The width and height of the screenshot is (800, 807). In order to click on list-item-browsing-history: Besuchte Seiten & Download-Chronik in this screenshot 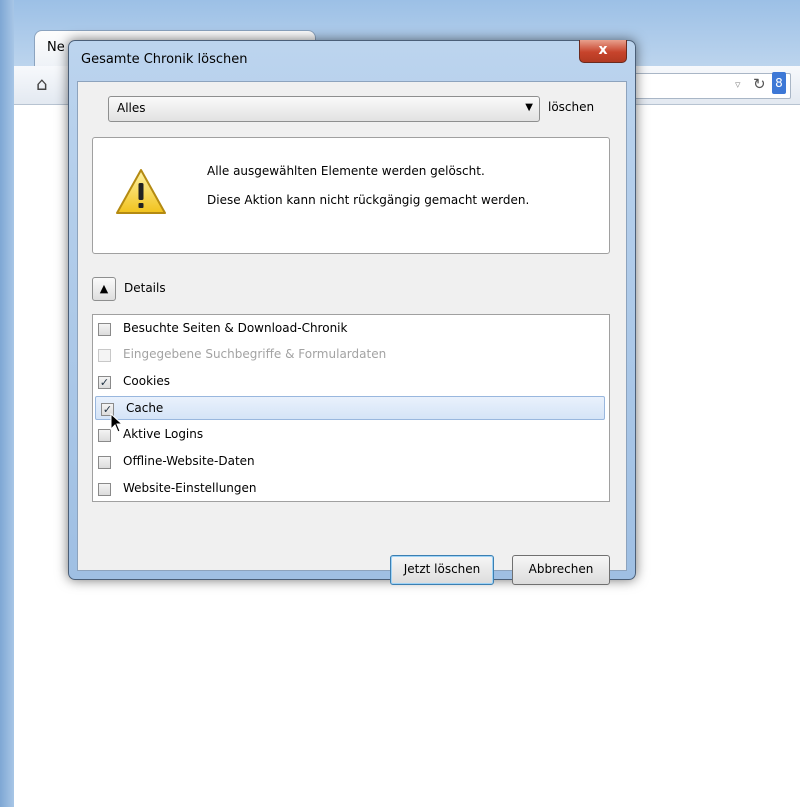, I will do `click(350, 329)`.